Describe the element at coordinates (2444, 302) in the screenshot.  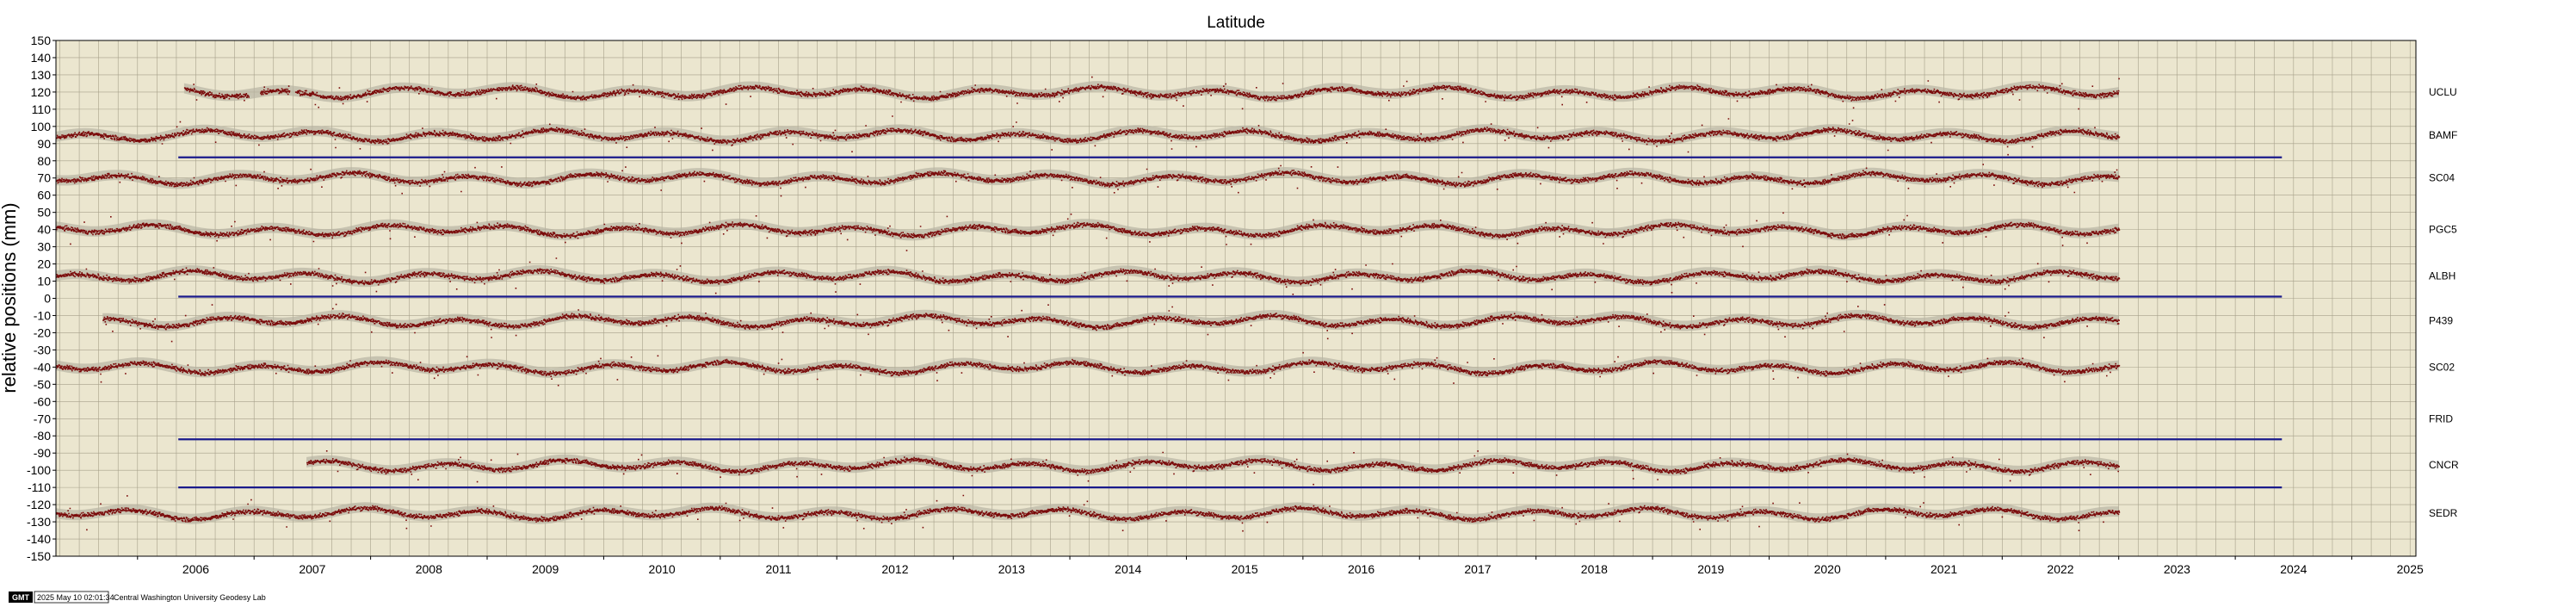
I see `site-labels: UCLU BAMF SC04 PGC5 ALBH P439 SC02 FRID CNCR SEDR` at that location.